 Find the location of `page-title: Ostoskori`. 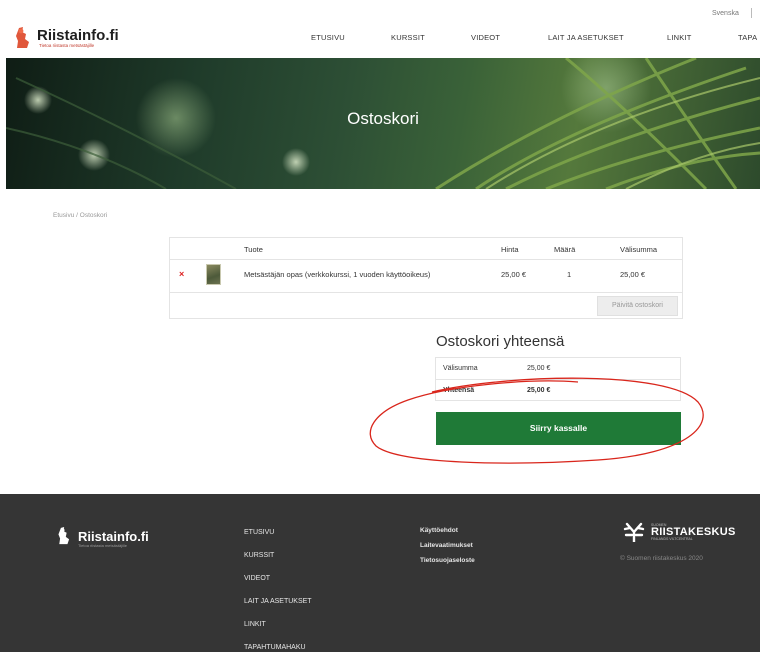

page-title: Ostoskori is located at coordinates (383, 118).